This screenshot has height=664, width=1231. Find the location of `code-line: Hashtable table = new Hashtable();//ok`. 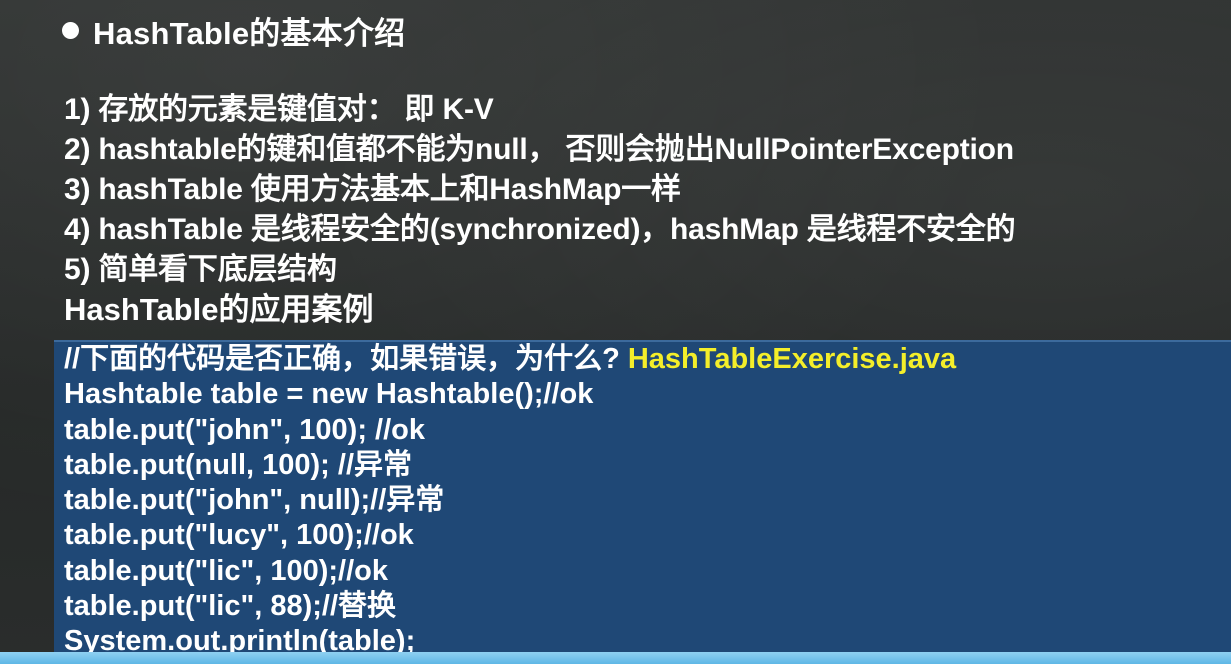

code-line: Hashtable table = new Hashtable();//ok is located at coordinates (329, 394).